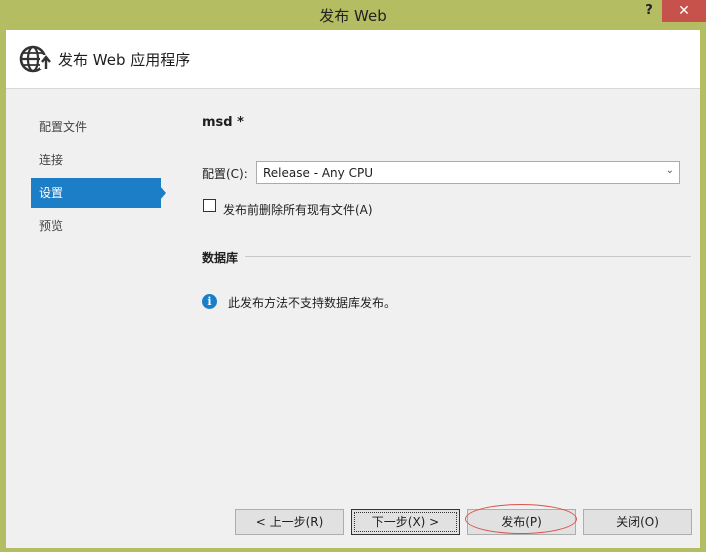 The width and height of the screenshot is (706, 552). I want to click on sidebar-item-connection: 连接, so click(96, 160).